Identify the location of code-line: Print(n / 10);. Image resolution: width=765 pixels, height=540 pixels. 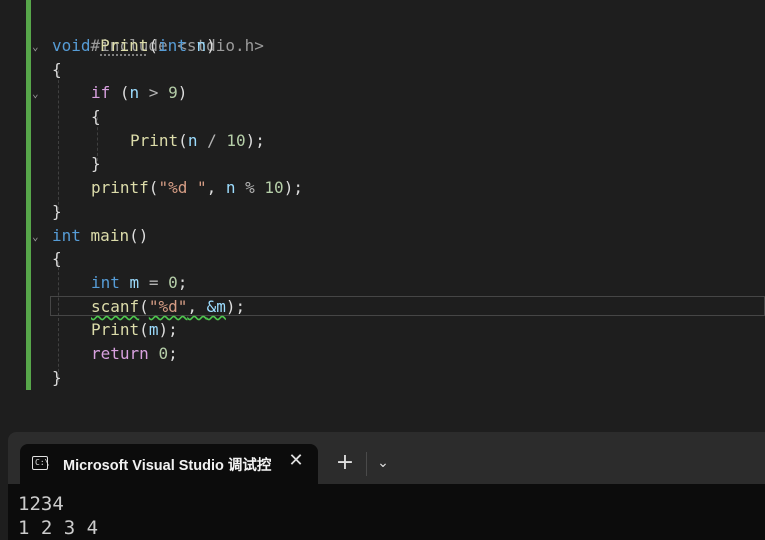
(197, 141).